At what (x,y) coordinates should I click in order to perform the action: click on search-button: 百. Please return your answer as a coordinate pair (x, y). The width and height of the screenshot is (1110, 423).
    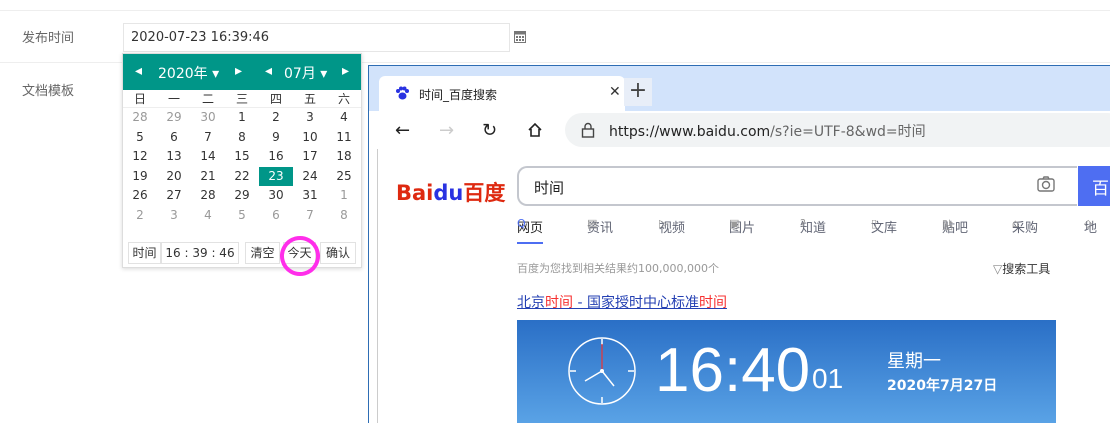
    Looking at the image, I should click on (1094, 186).